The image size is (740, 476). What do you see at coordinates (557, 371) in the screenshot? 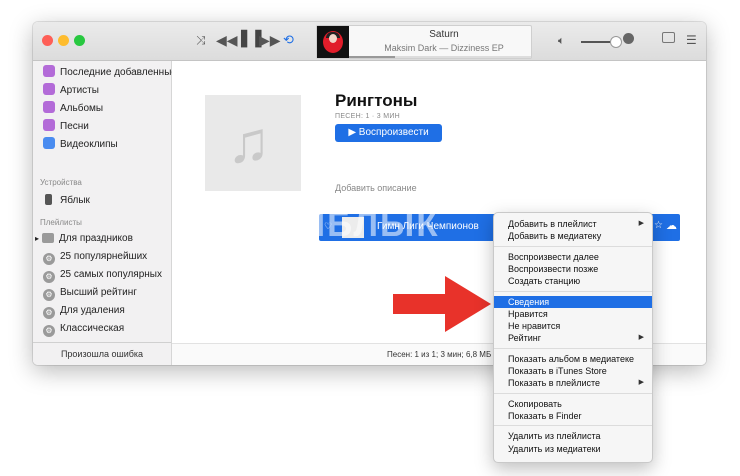
I see `menu-item-label: Показать в iTunes Store` at bounding box center [557, 371].